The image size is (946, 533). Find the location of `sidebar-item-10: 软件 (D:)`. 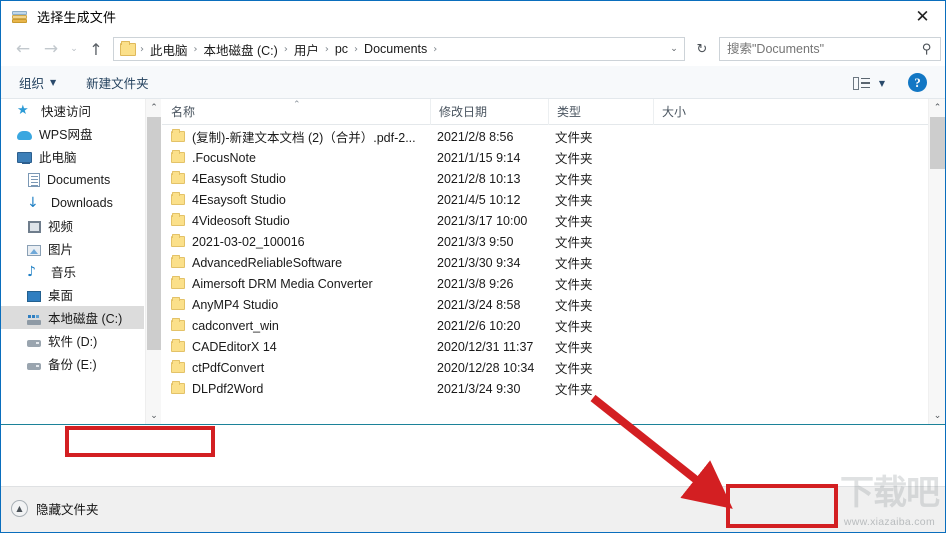

sidebar-item-10: 软件 (D:) is located at coordinates (72, 340).